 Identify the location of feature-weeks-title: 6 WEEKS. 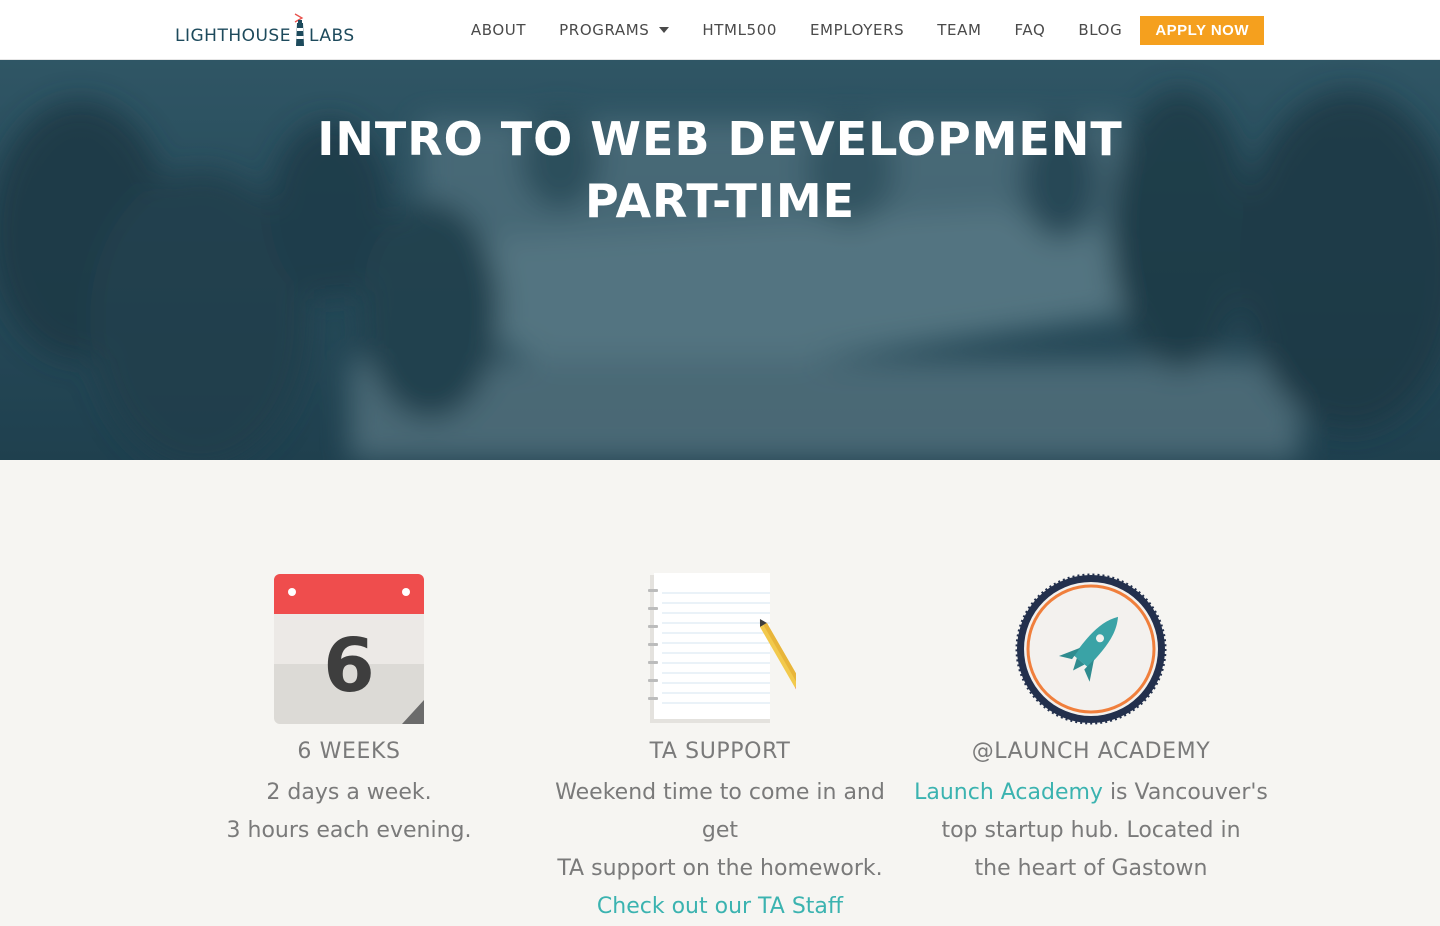
(349, 751).